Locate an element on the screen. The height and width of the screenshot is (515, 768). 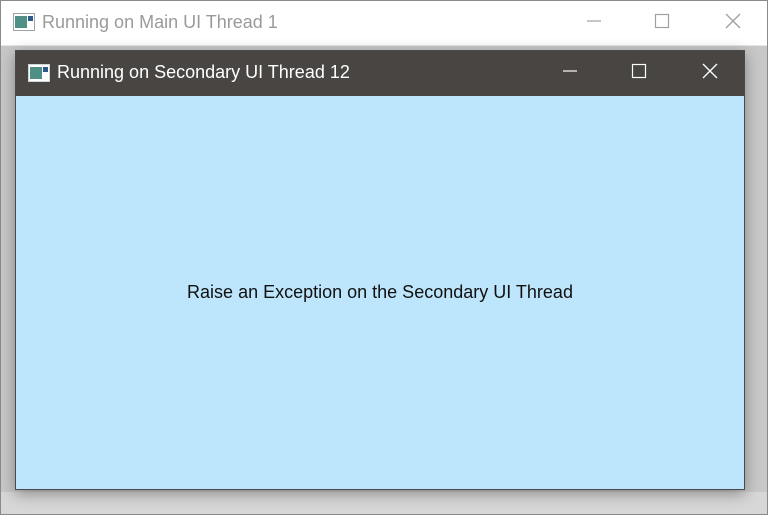
main-maximize-button is located at coordinates (662, 23).